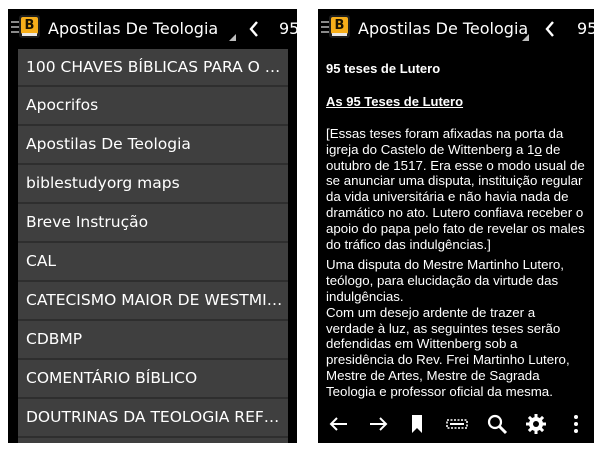  I want to click on forward-arrow-icon, so click(378, 424).